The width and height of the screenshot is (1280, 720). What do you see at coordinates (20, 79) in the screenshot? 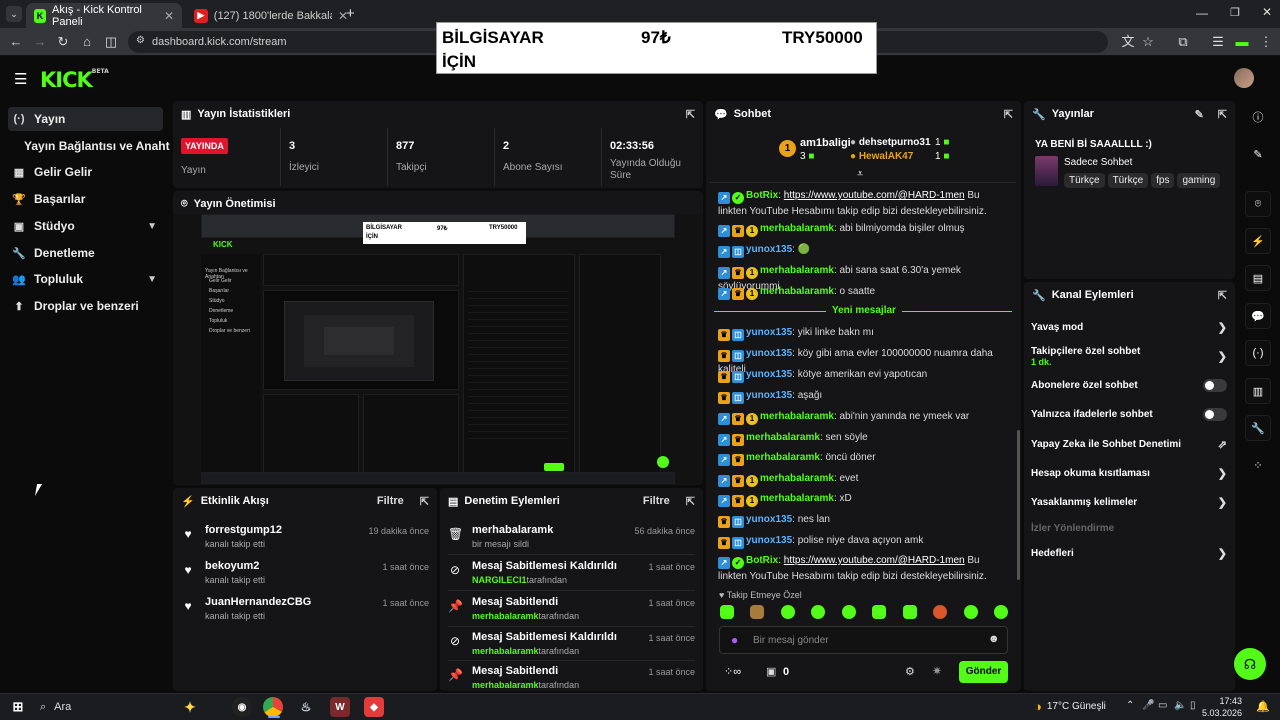
I see `hamburger-menu-icon: ☰` at bounding box center [20, 79].